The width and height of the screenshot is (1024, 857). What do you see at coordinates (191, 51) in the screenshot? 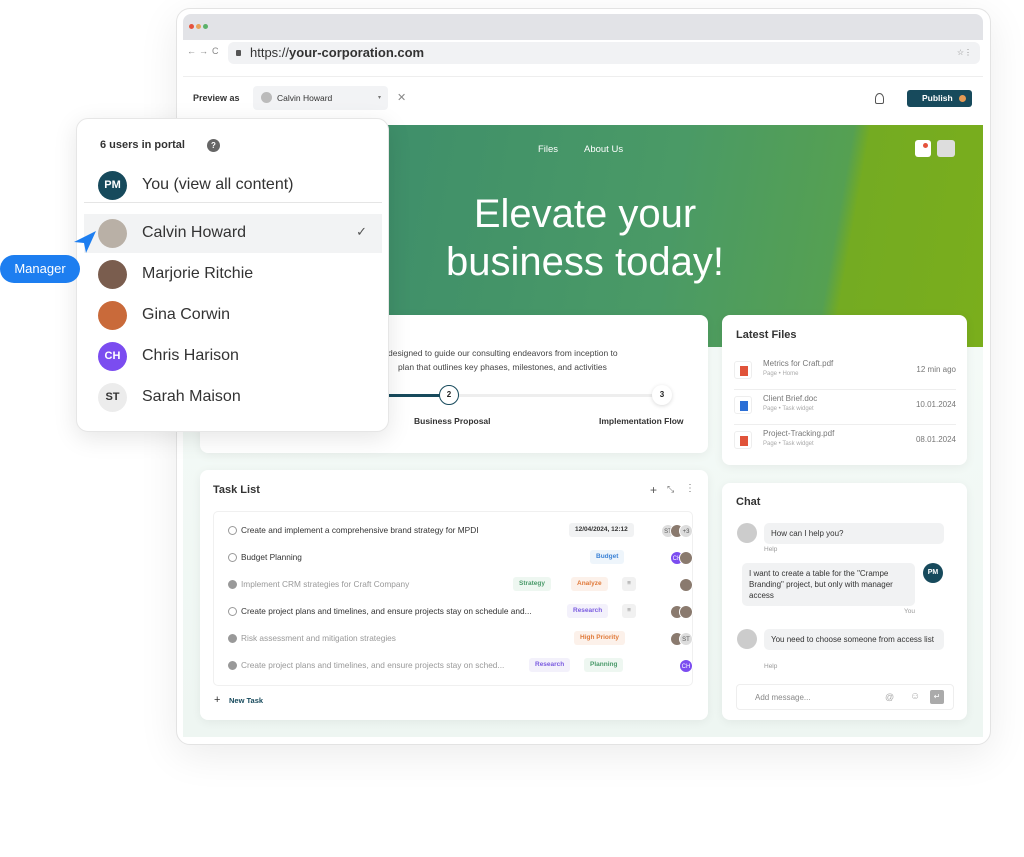
I see `back-icon: ←` at bounding box center [191, 51].